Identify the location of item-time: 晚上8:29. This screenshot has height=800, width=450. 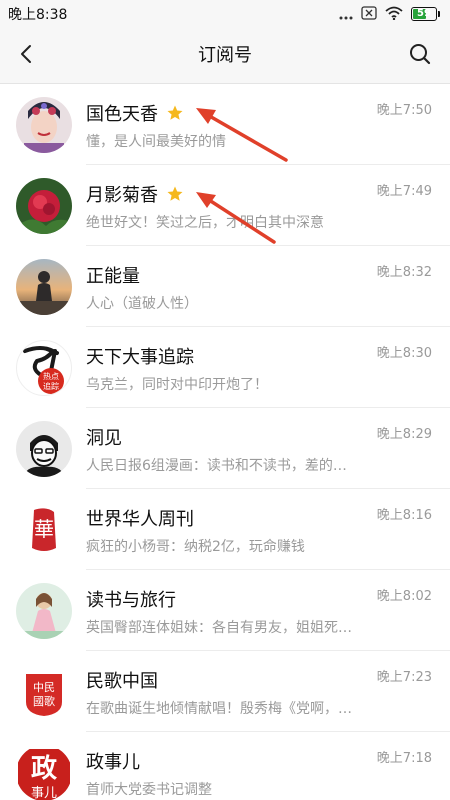
(404, 434).